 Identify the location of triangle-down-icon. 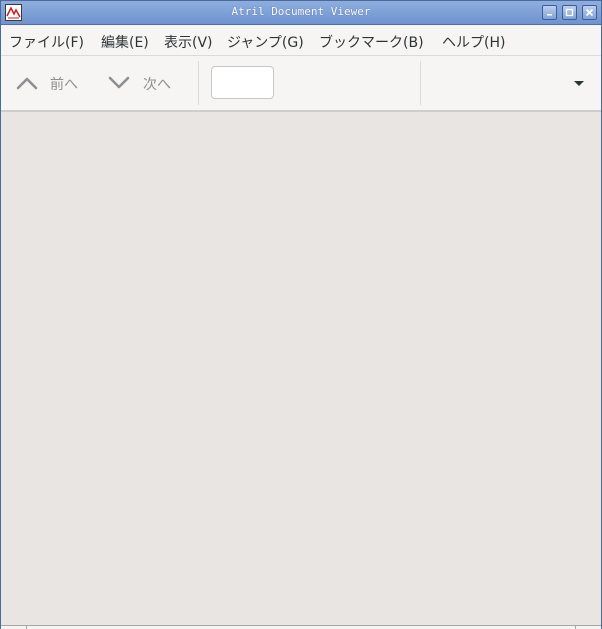
(579, 86).